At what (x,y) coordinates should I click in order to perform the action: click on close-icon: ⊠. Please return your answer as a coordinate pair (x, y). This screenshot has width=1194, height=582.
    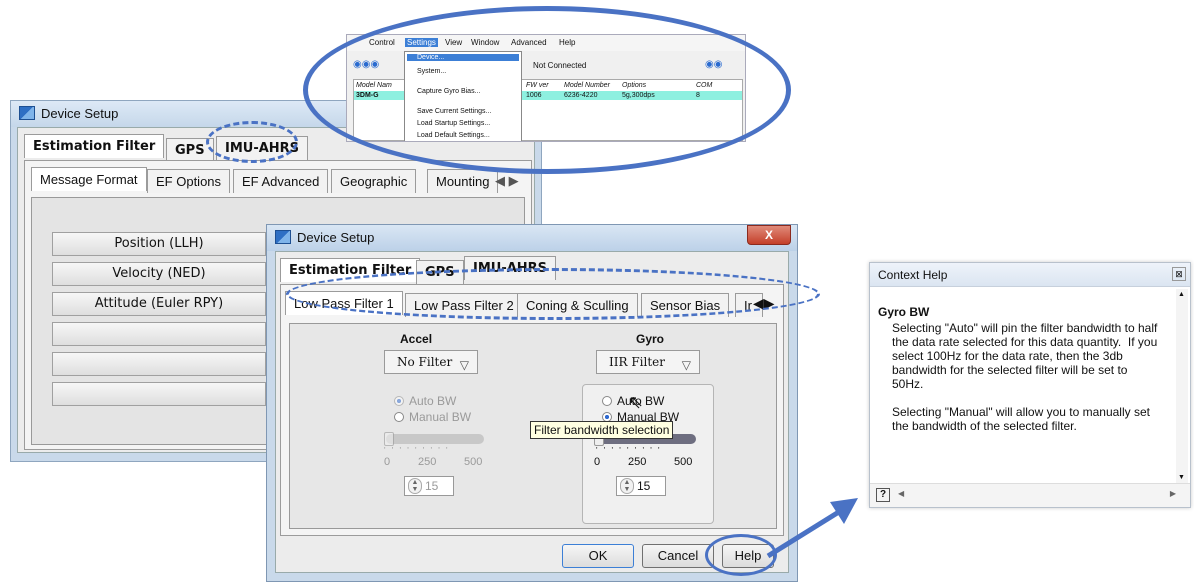
    Looking at the image, I should click on (1179, 274).